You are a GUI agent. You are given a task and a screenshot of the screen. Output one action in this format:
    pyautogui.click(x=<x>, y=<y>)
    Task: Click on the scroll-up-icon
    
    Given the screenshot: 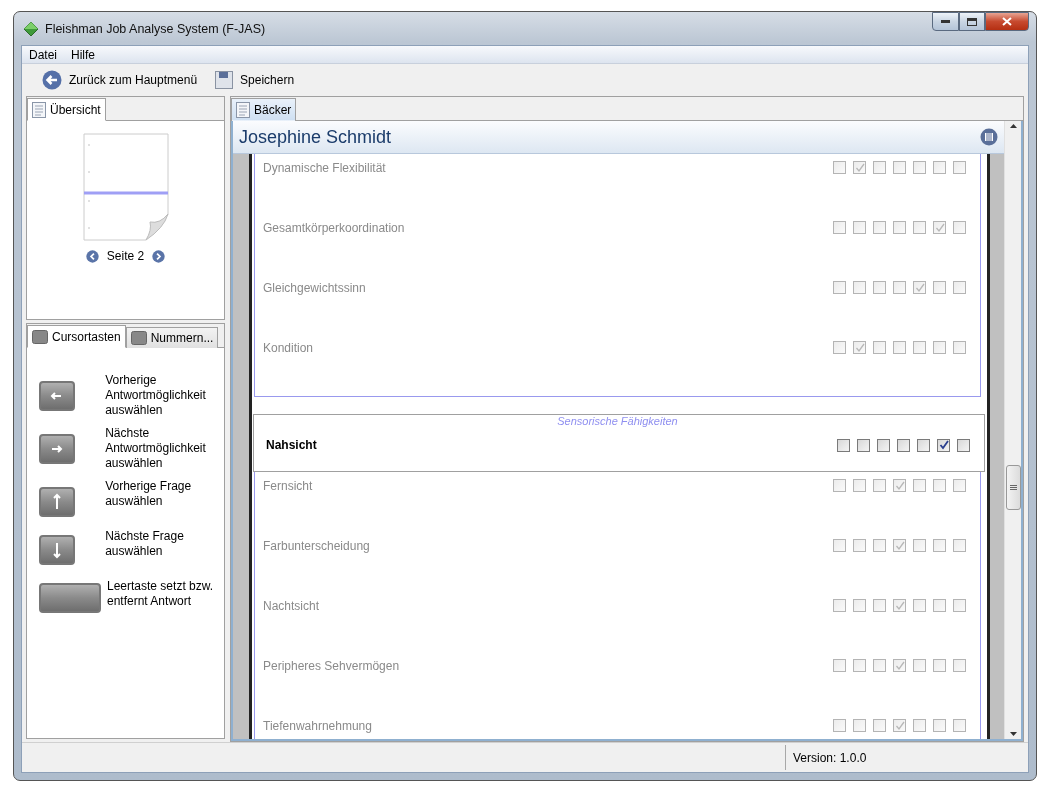 What is the action you would take?
    pyautogui.click(x=1013, y=126)
    